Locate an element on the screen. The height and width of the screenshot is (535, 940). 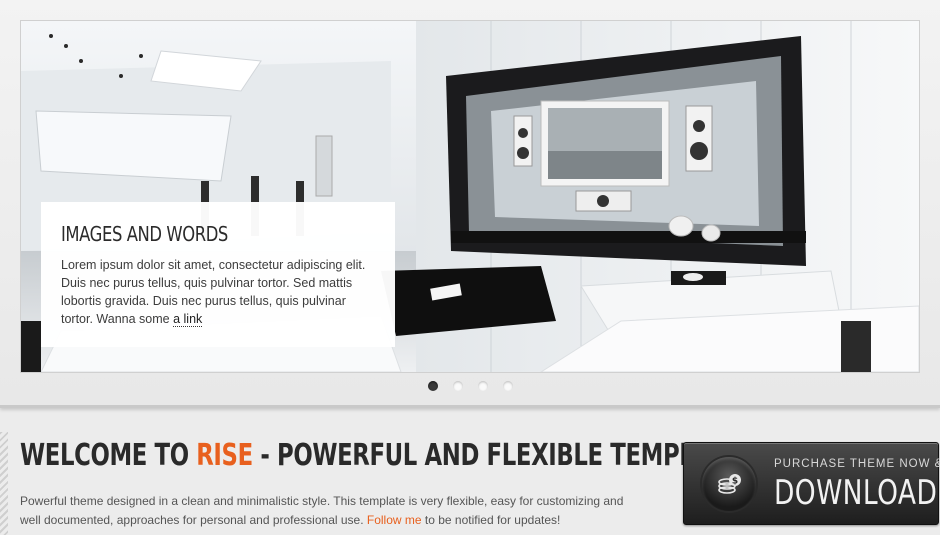
welcome-title-suffix: - POWERFUL AND FLEXIBLE TEMPLATE is located at coordinates (496, 455).